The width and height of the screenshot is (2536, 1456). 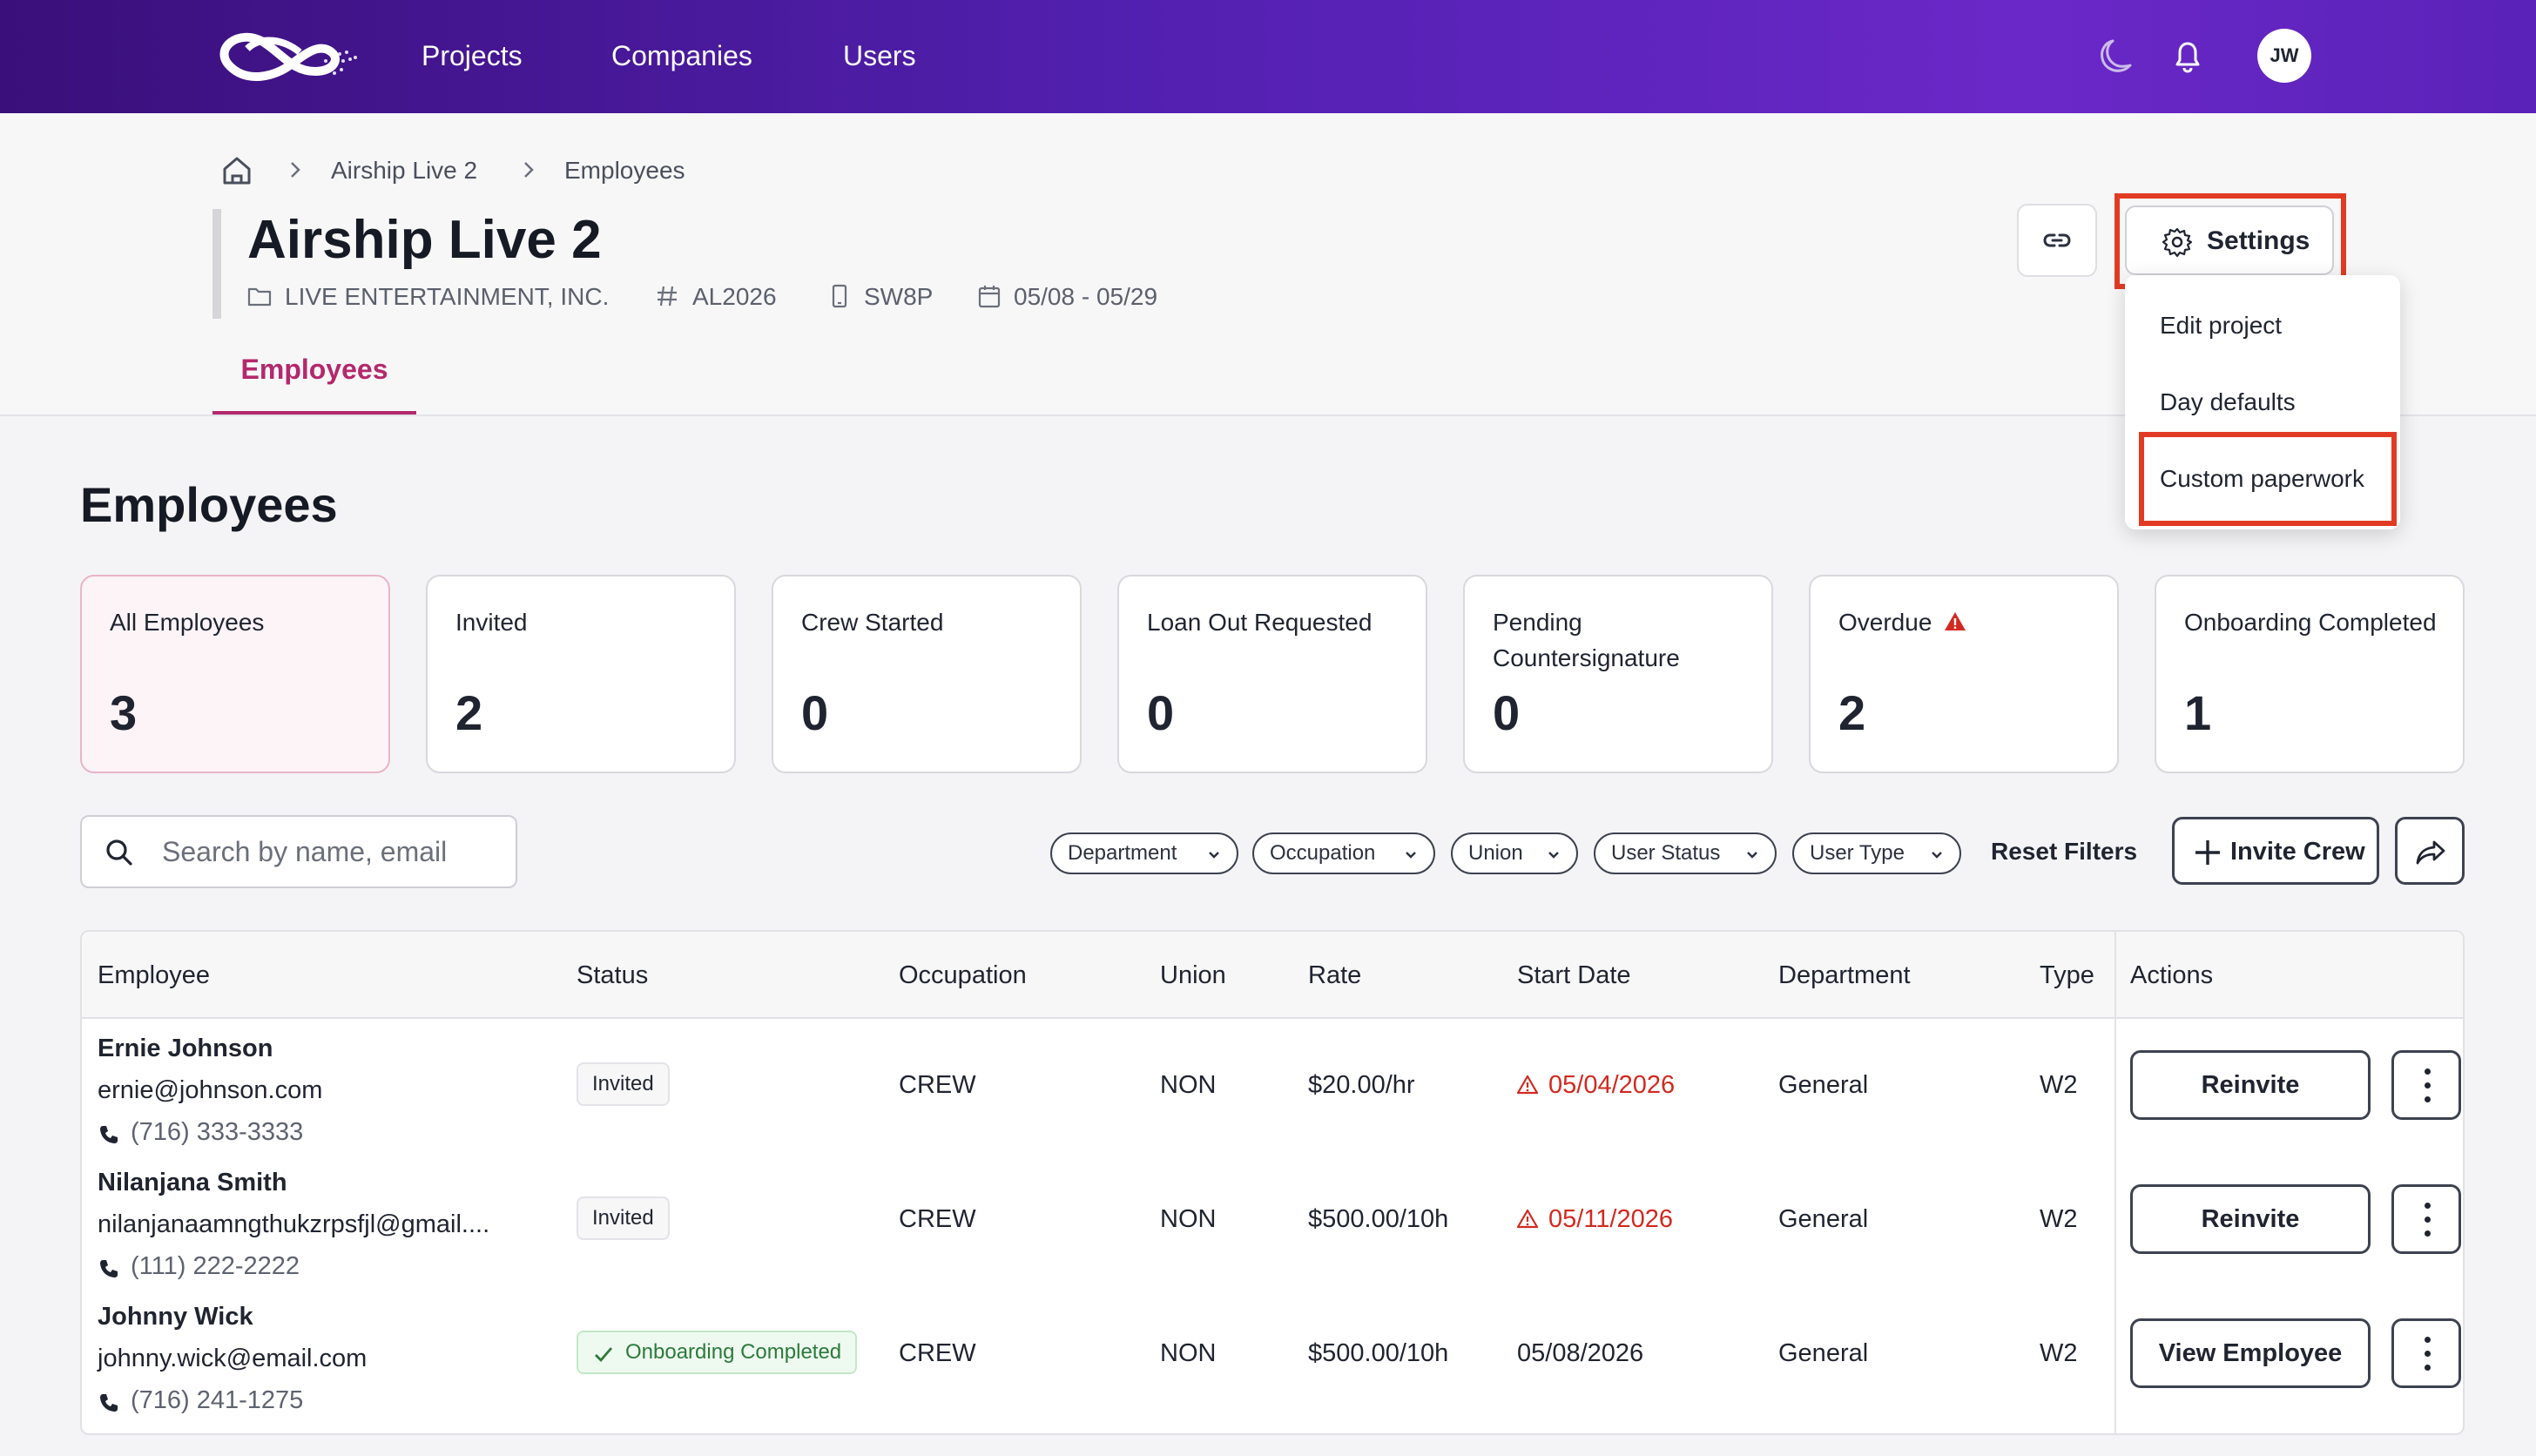 I want to click on employee-name: Johnny Wick, so click(x=175, y=1316).